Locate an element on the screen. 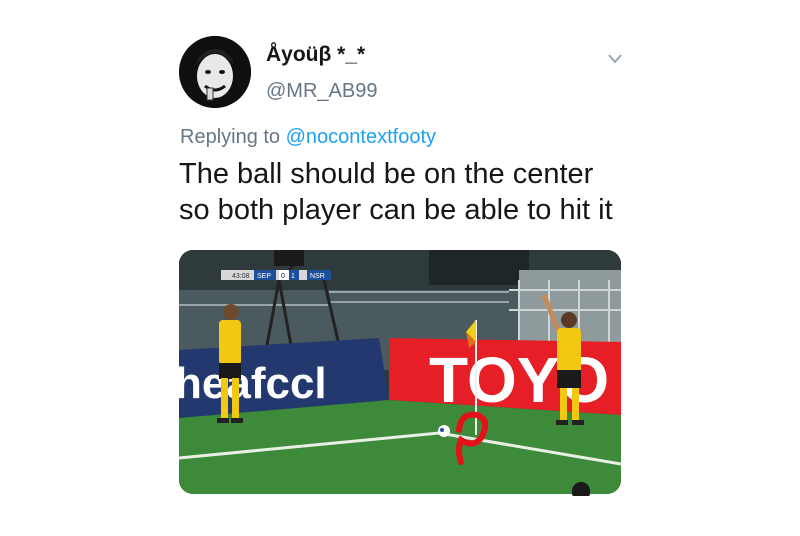 The width and height of the screenshot is (800, 536). avatar-image is located at coordinates (215, 72).